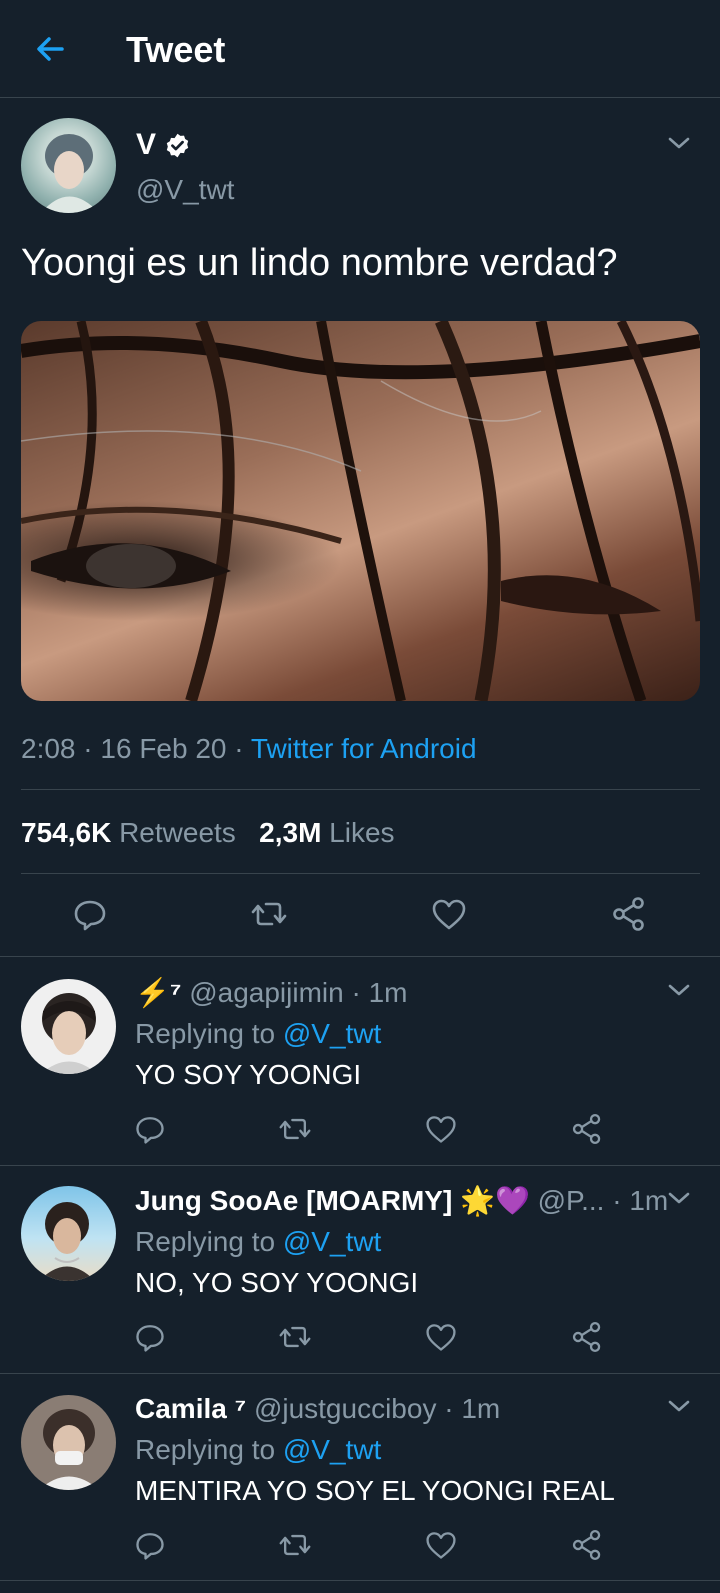 The height and width of the screenshot is (1593, 720). I want to click on page-title: Tweet, so click(176, 49).